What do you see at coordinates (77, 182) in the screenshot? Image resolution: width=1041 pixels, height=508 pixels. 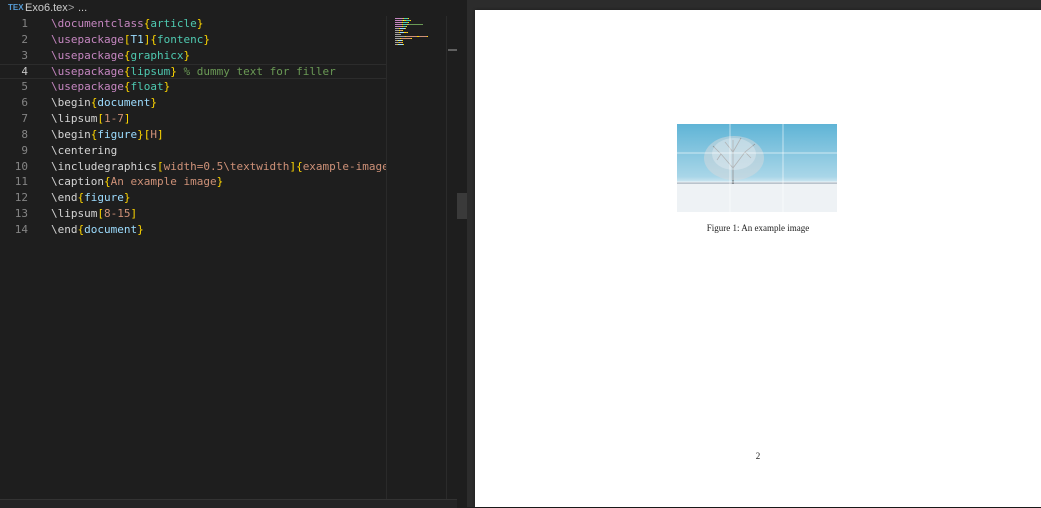 I see `code-token: \caption` at bounding box center [77, 182].